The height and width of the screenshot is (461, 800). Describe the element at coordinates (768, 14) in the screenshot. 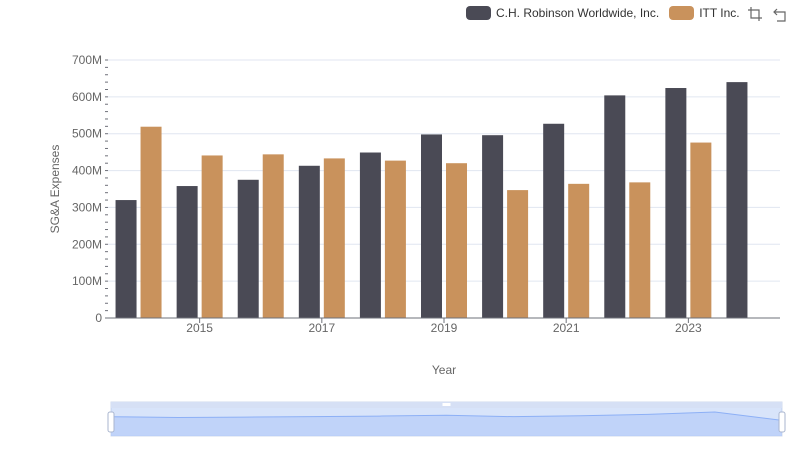

I see `toolbox` at that location.